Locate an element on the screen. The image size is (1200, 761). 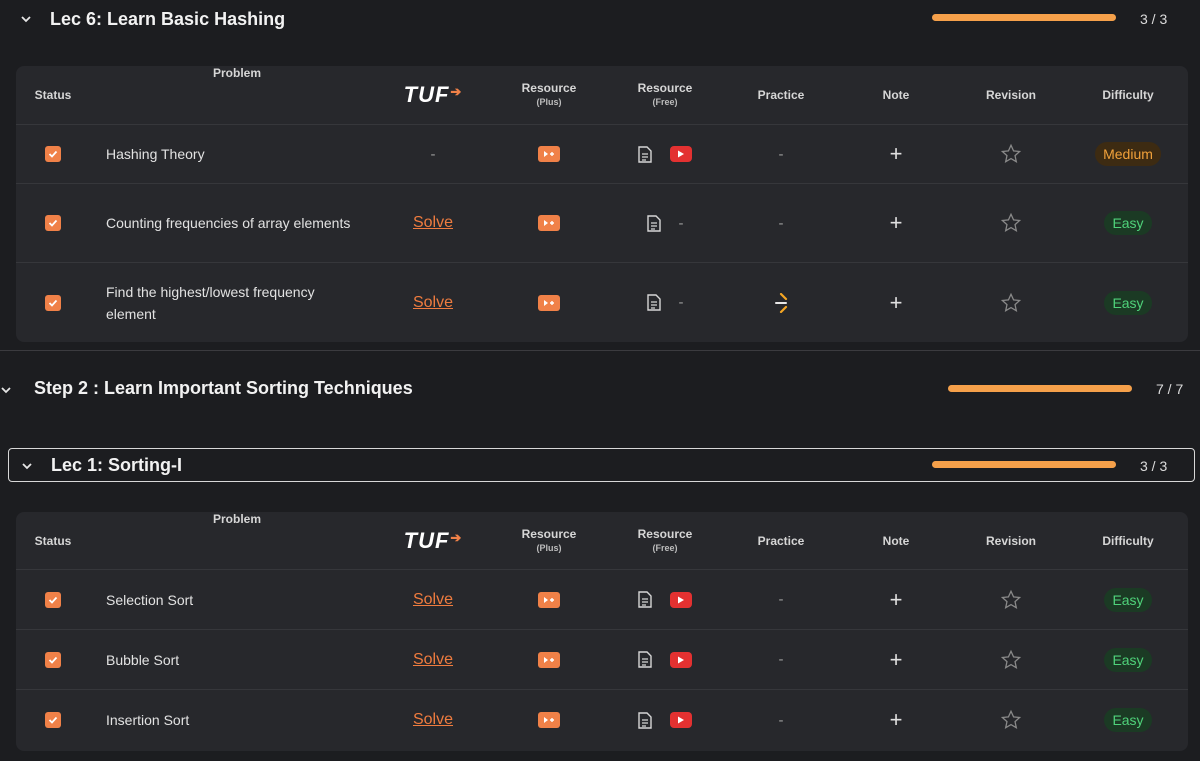
header-practice: Practice is located at coordinates (781, 540).